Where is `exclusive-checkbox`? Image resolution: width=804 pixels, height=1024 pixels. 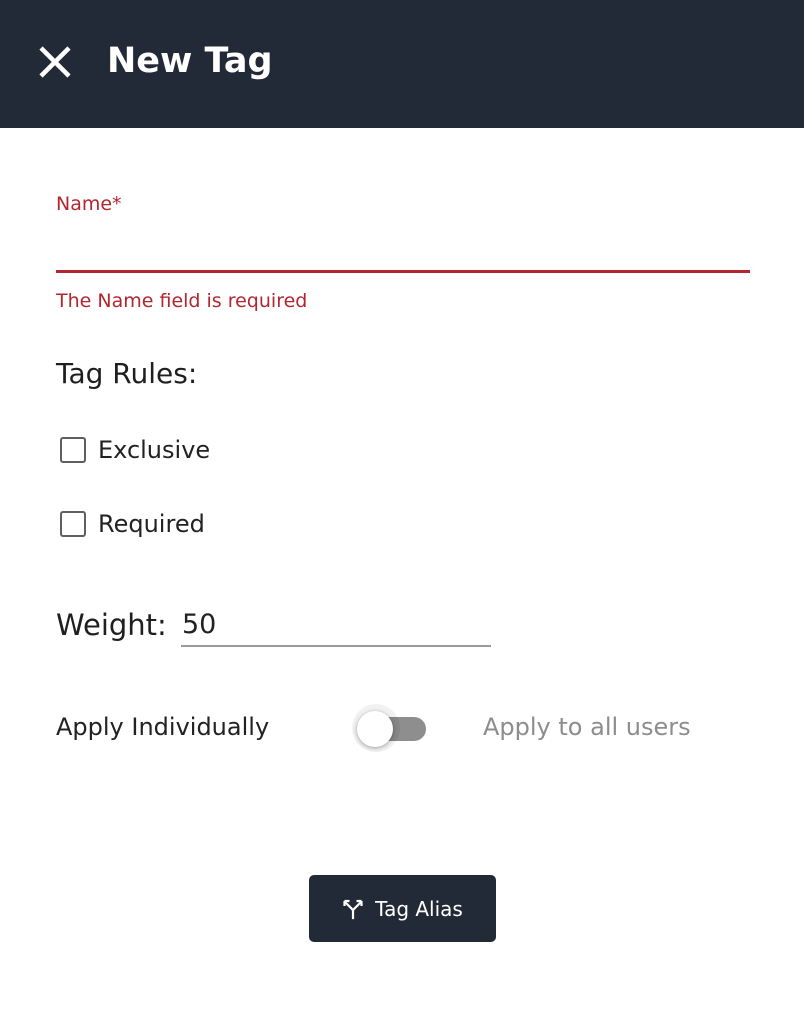
exclusive-checkbox is located at coordinates (73, 450).